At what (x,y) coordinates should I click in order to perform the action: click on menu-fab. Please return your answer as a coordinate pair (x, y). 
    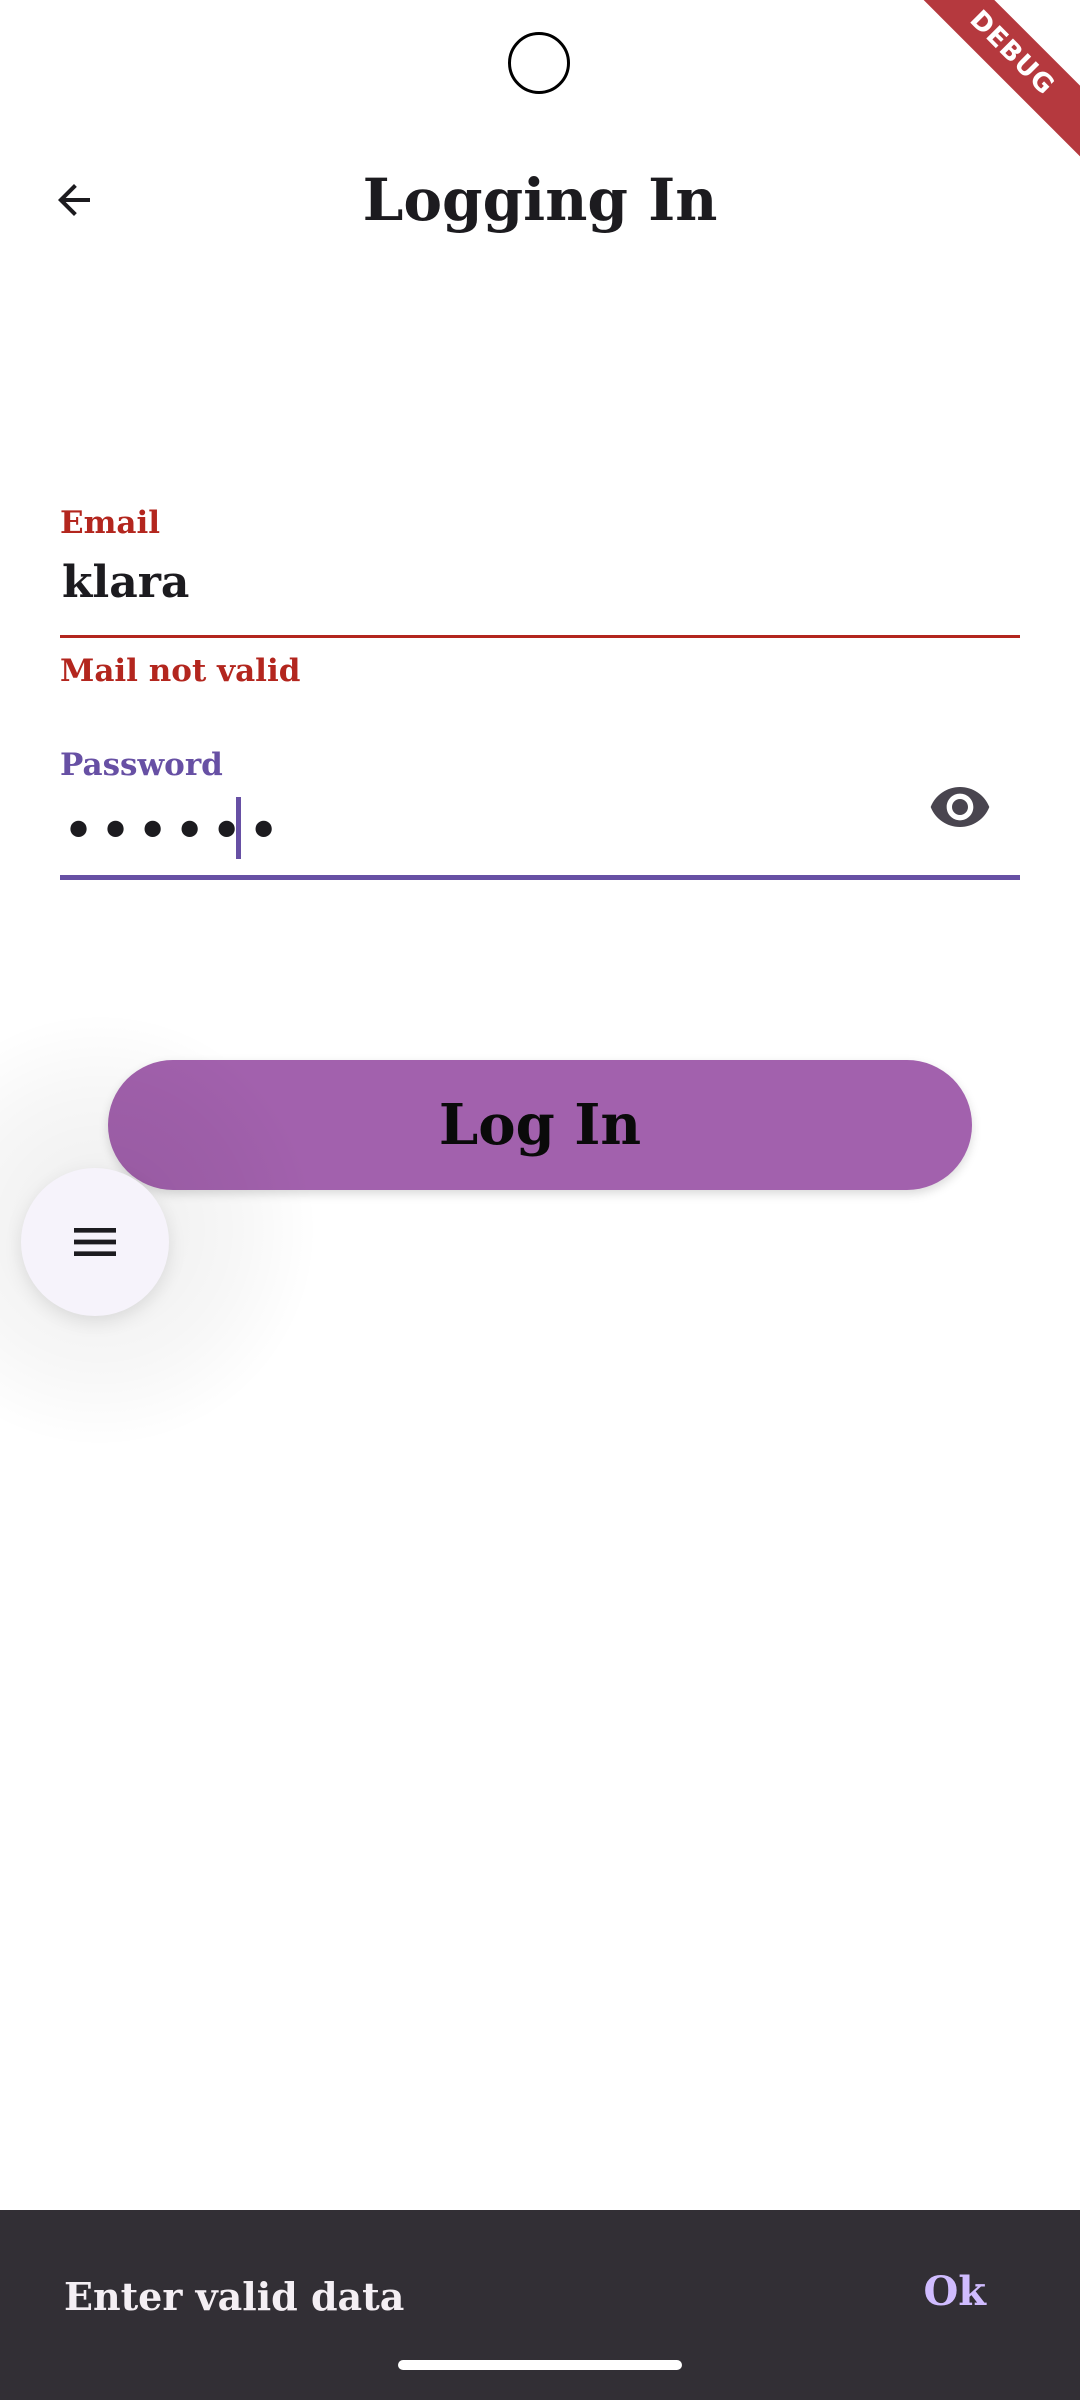
    Looking at the image, I should click on (95, 1242).